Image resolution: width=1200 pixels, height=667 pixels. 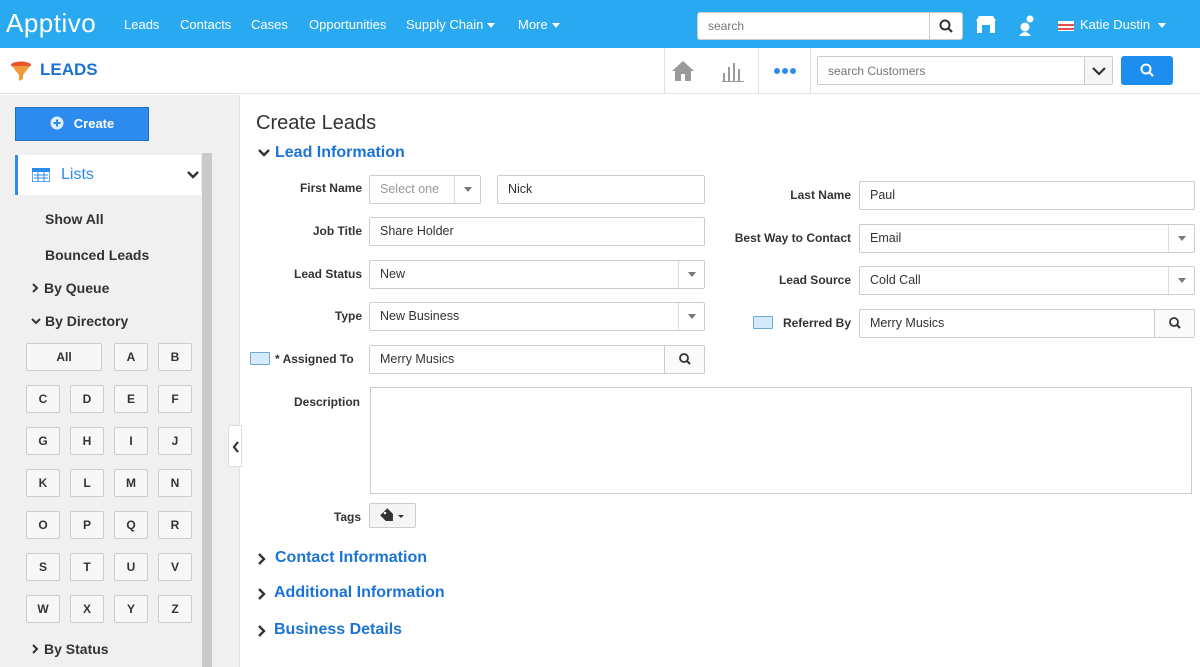 What do you see at coordinates (1027, 238) in the screenshot?
I see `best-way-select: Email` at bounding box center [1027, 238].